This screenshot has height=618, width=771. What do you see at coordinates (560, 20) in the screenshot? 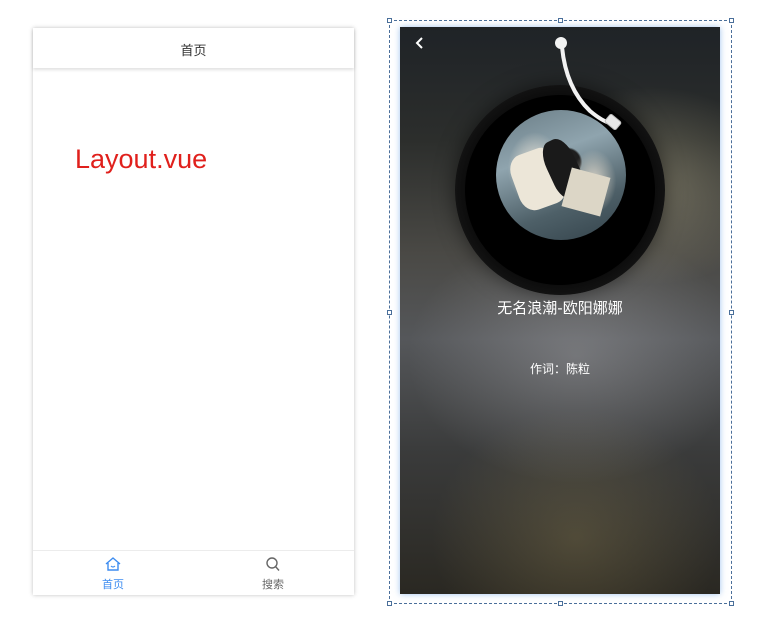
I see `resize-handle-tc` at bounding box center [560, 20].